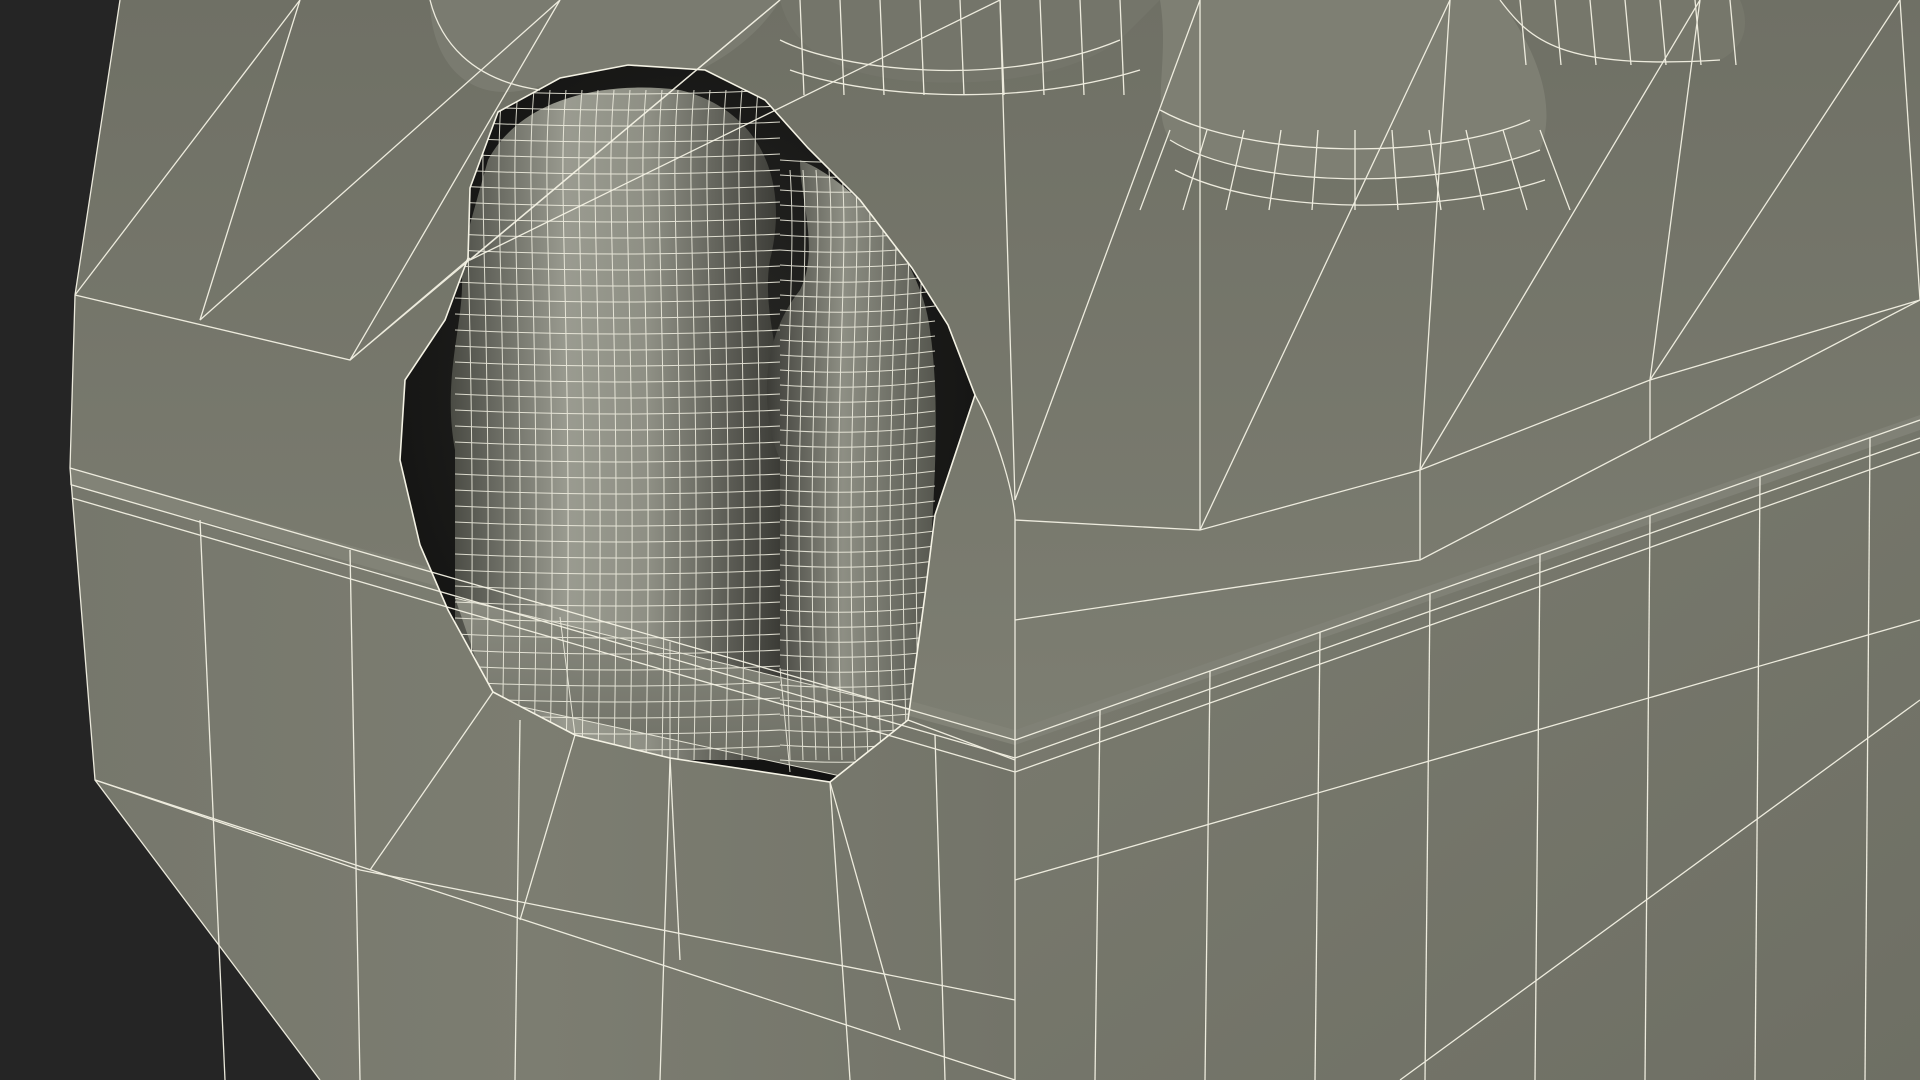  What do you see at coordinates (1353, 89) in the screenshot?
I see `bulge-right` at bounding box center [1353, 89].